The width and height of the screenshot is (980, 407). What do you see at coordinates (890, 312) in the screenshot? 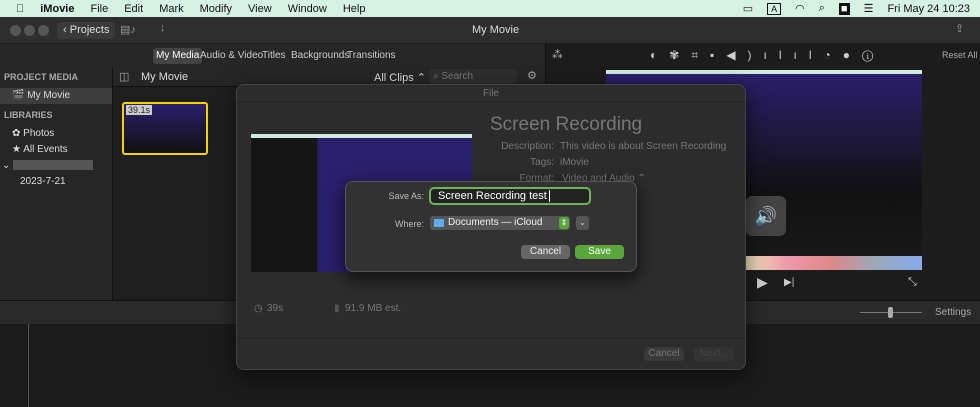
I see `zoom-slider-thumb` at bounding box center [890, 312].